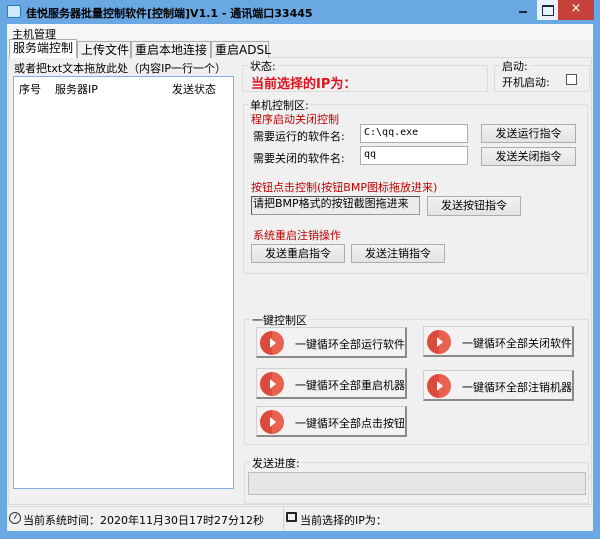 The height and width of the screenshot is (539, 600). I want to click on system-section-label: 系统重启注销操作, so click(297, 235).